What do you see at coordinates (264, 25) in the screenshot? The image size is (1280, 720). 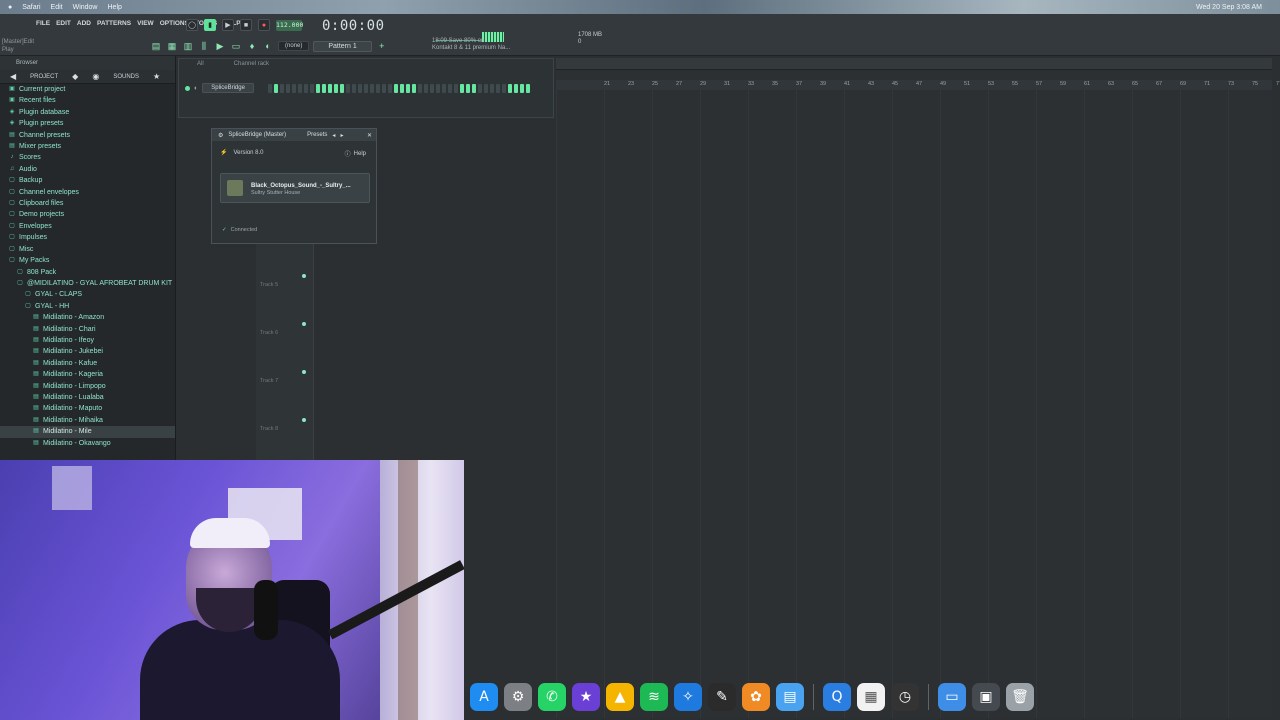 I see `record-button: ●` at bounding box center [264, 25].